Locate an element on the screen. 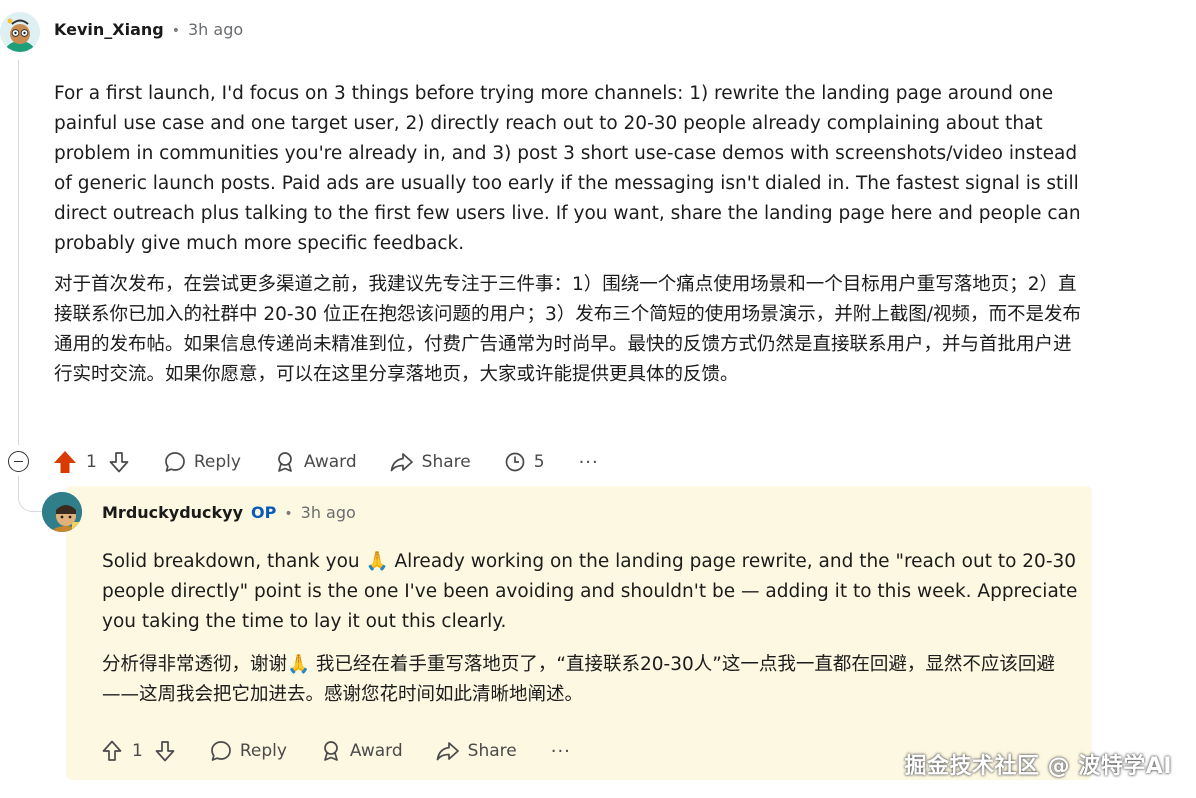  username: Mrduckyduckyy is located at coordinates (172, 512).